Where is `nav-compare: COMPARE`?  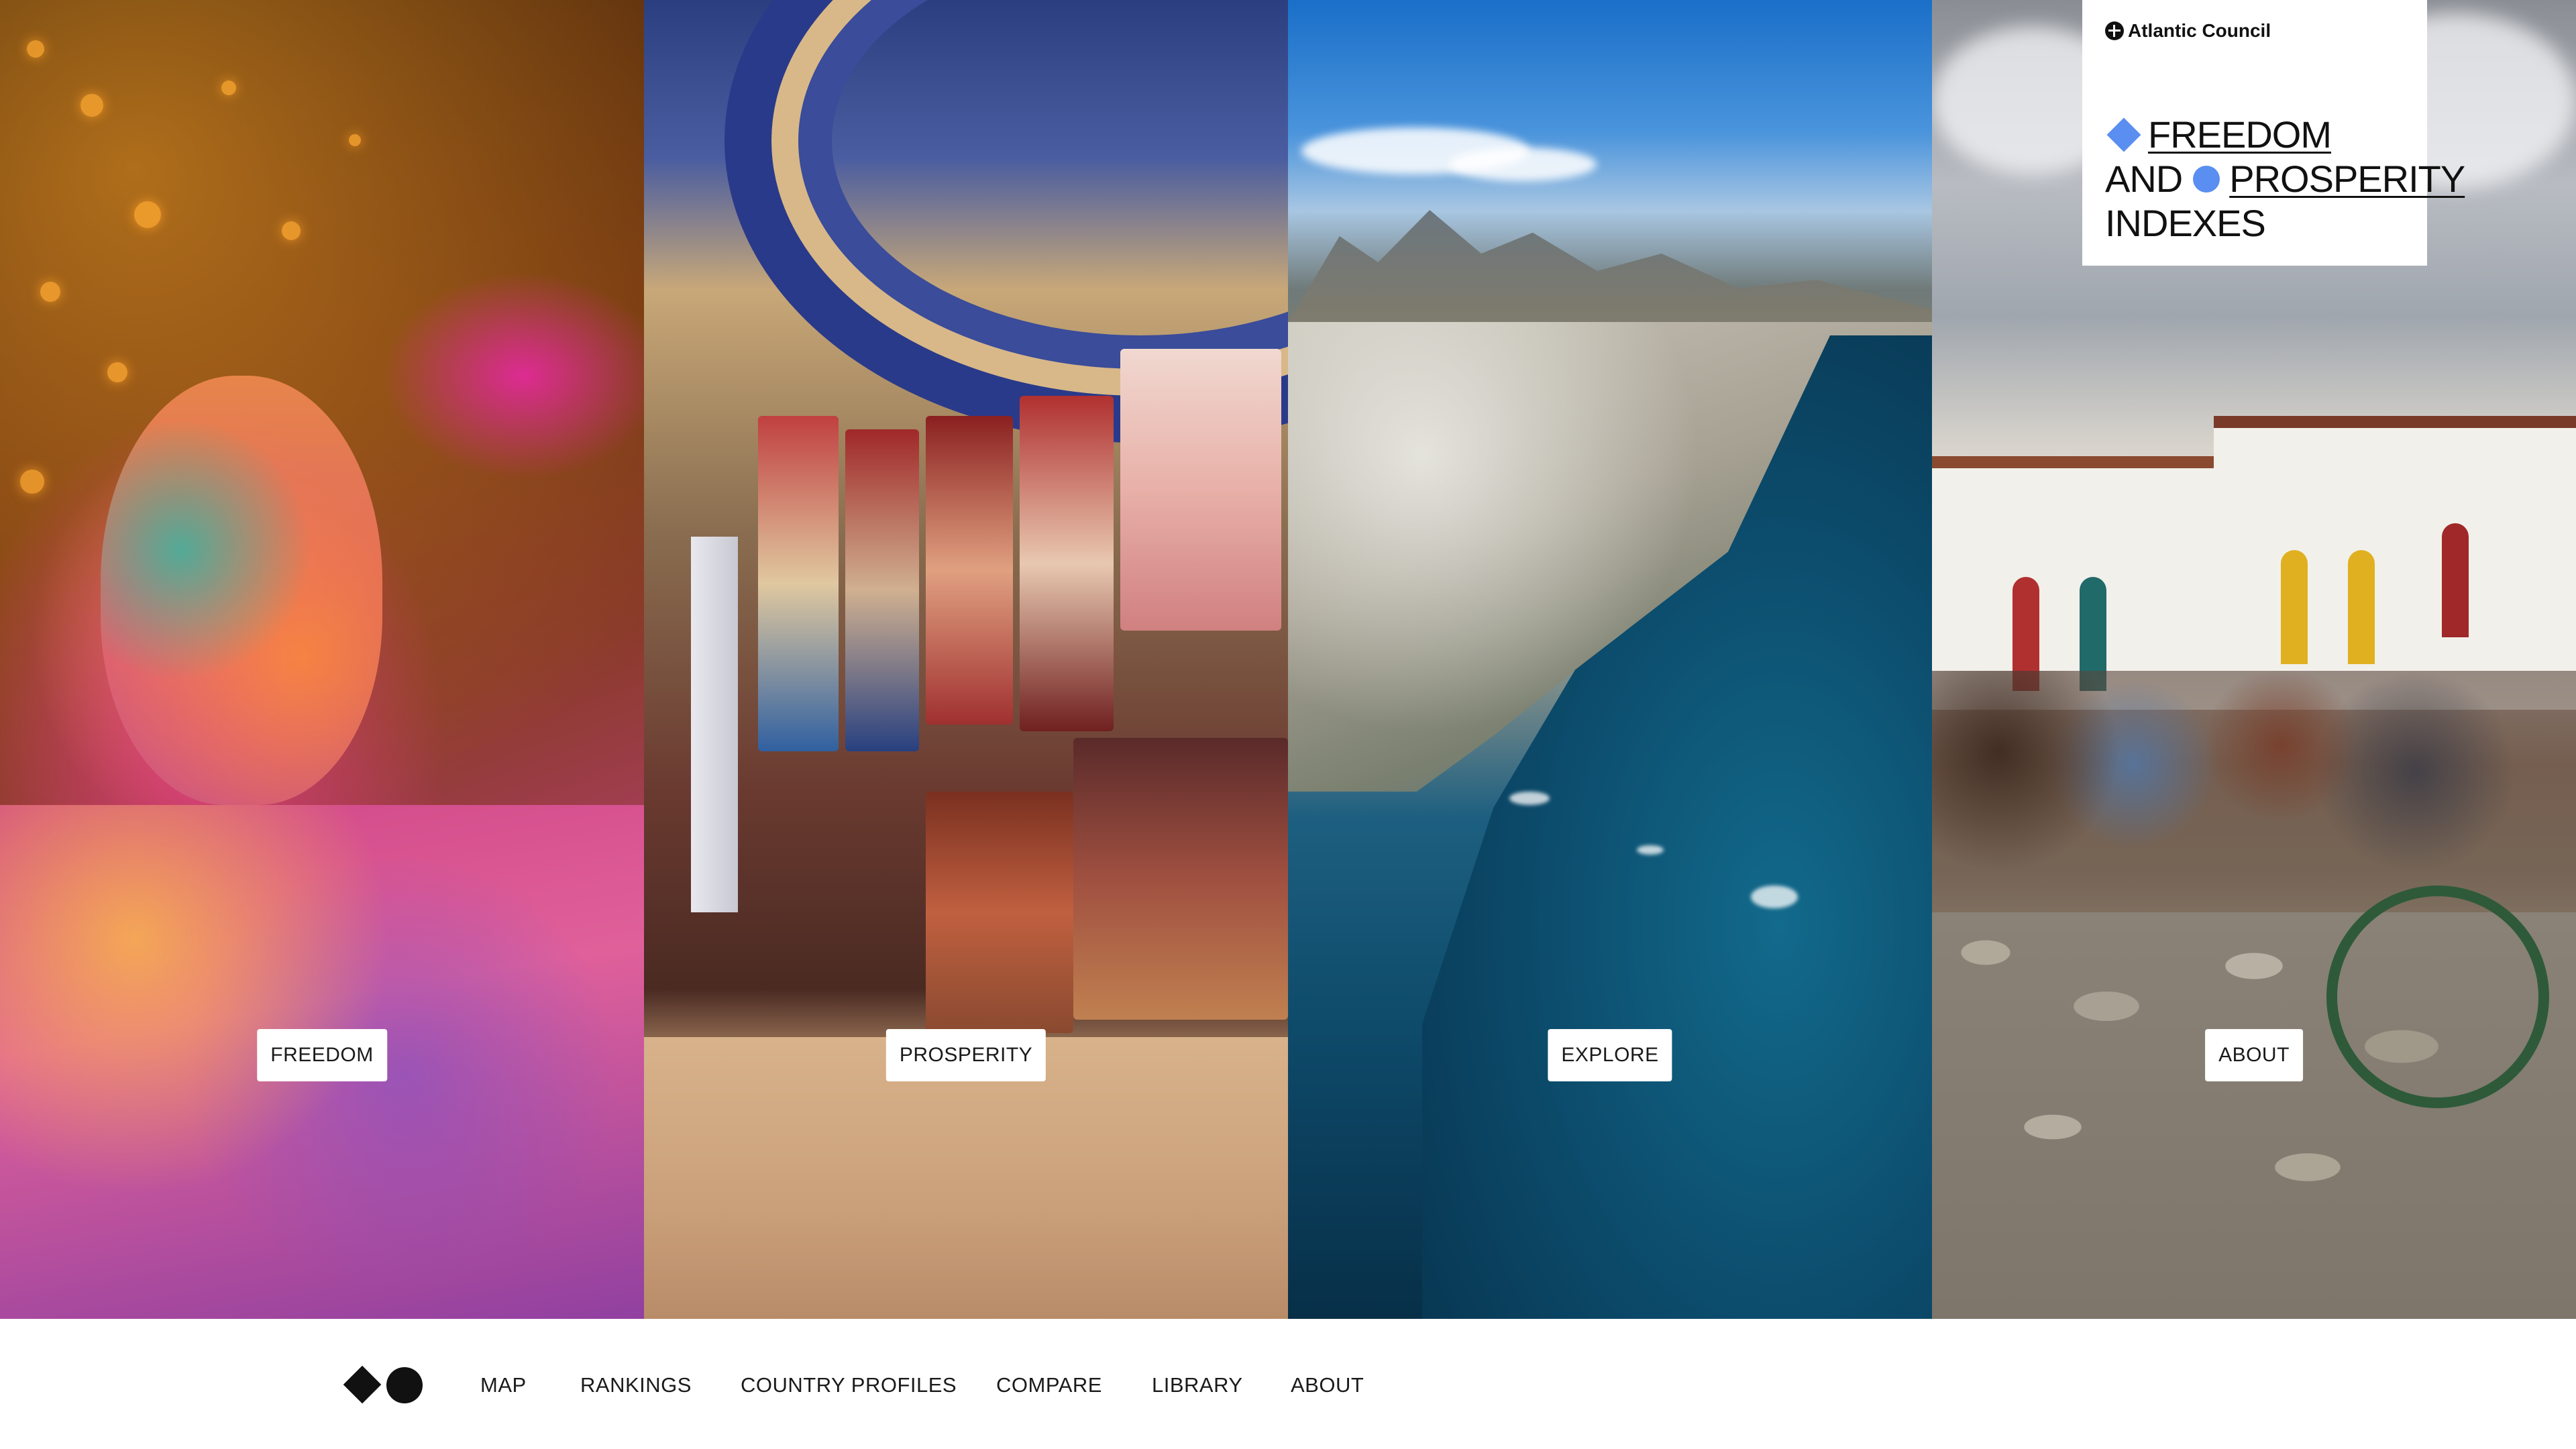 nav-compare: COMPARE is located at coordinates (1049, 1385).